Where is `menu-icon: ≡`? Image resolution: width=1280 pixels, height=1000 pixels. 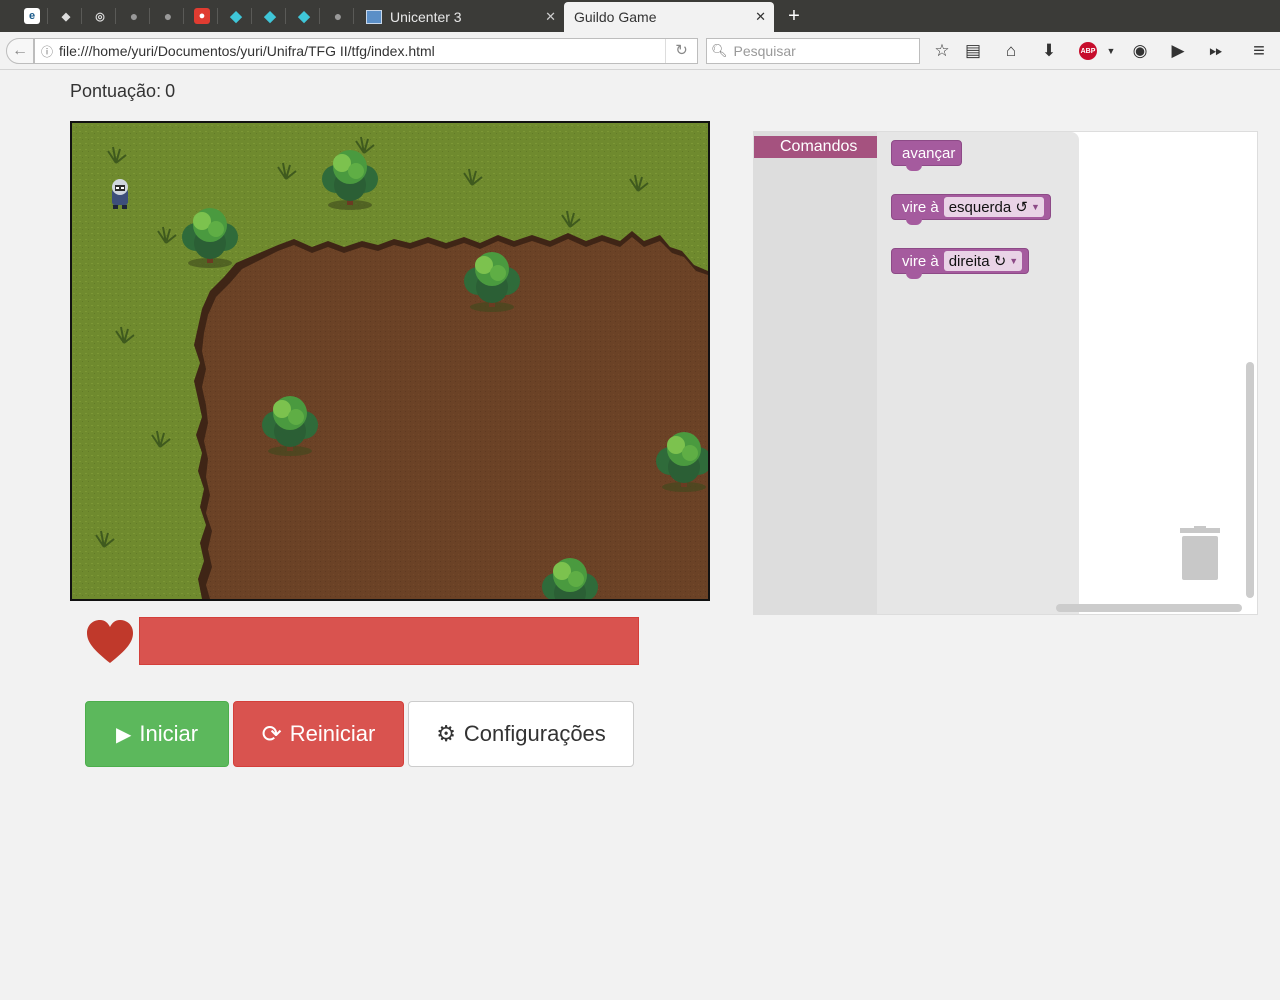
menu-icon: ≡ is located at coordinates (1259, 51).